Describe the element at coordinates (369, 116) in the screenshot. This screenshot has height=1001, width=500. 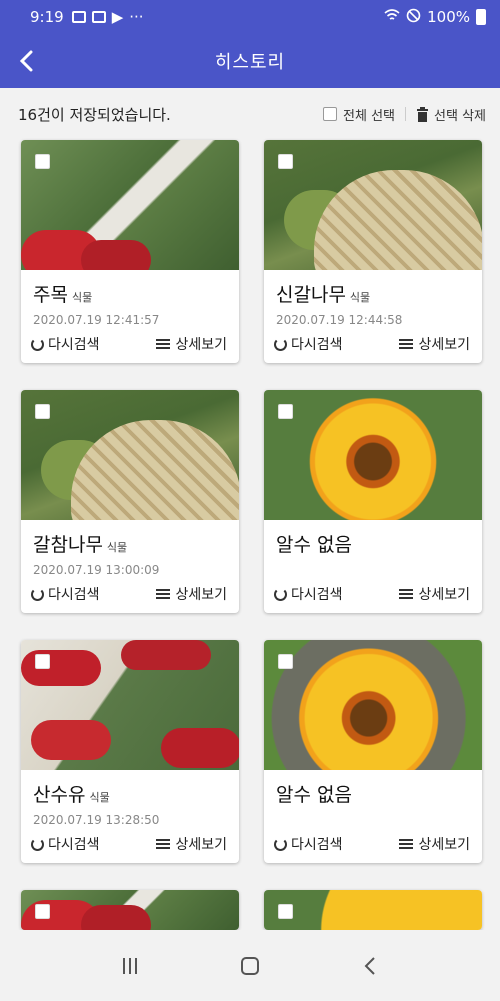
I see `select-all-label: 전체 선택` at that location.